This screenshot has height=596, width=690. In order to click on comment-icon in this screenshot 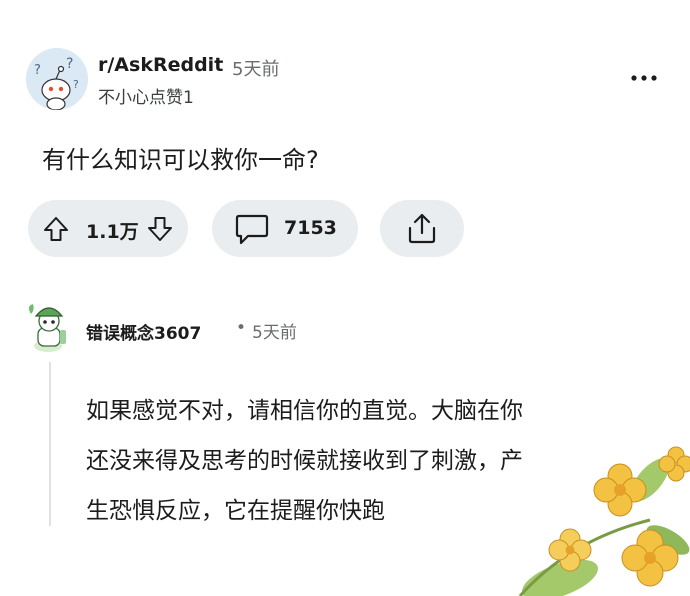, I will do `click(252, 229)`.